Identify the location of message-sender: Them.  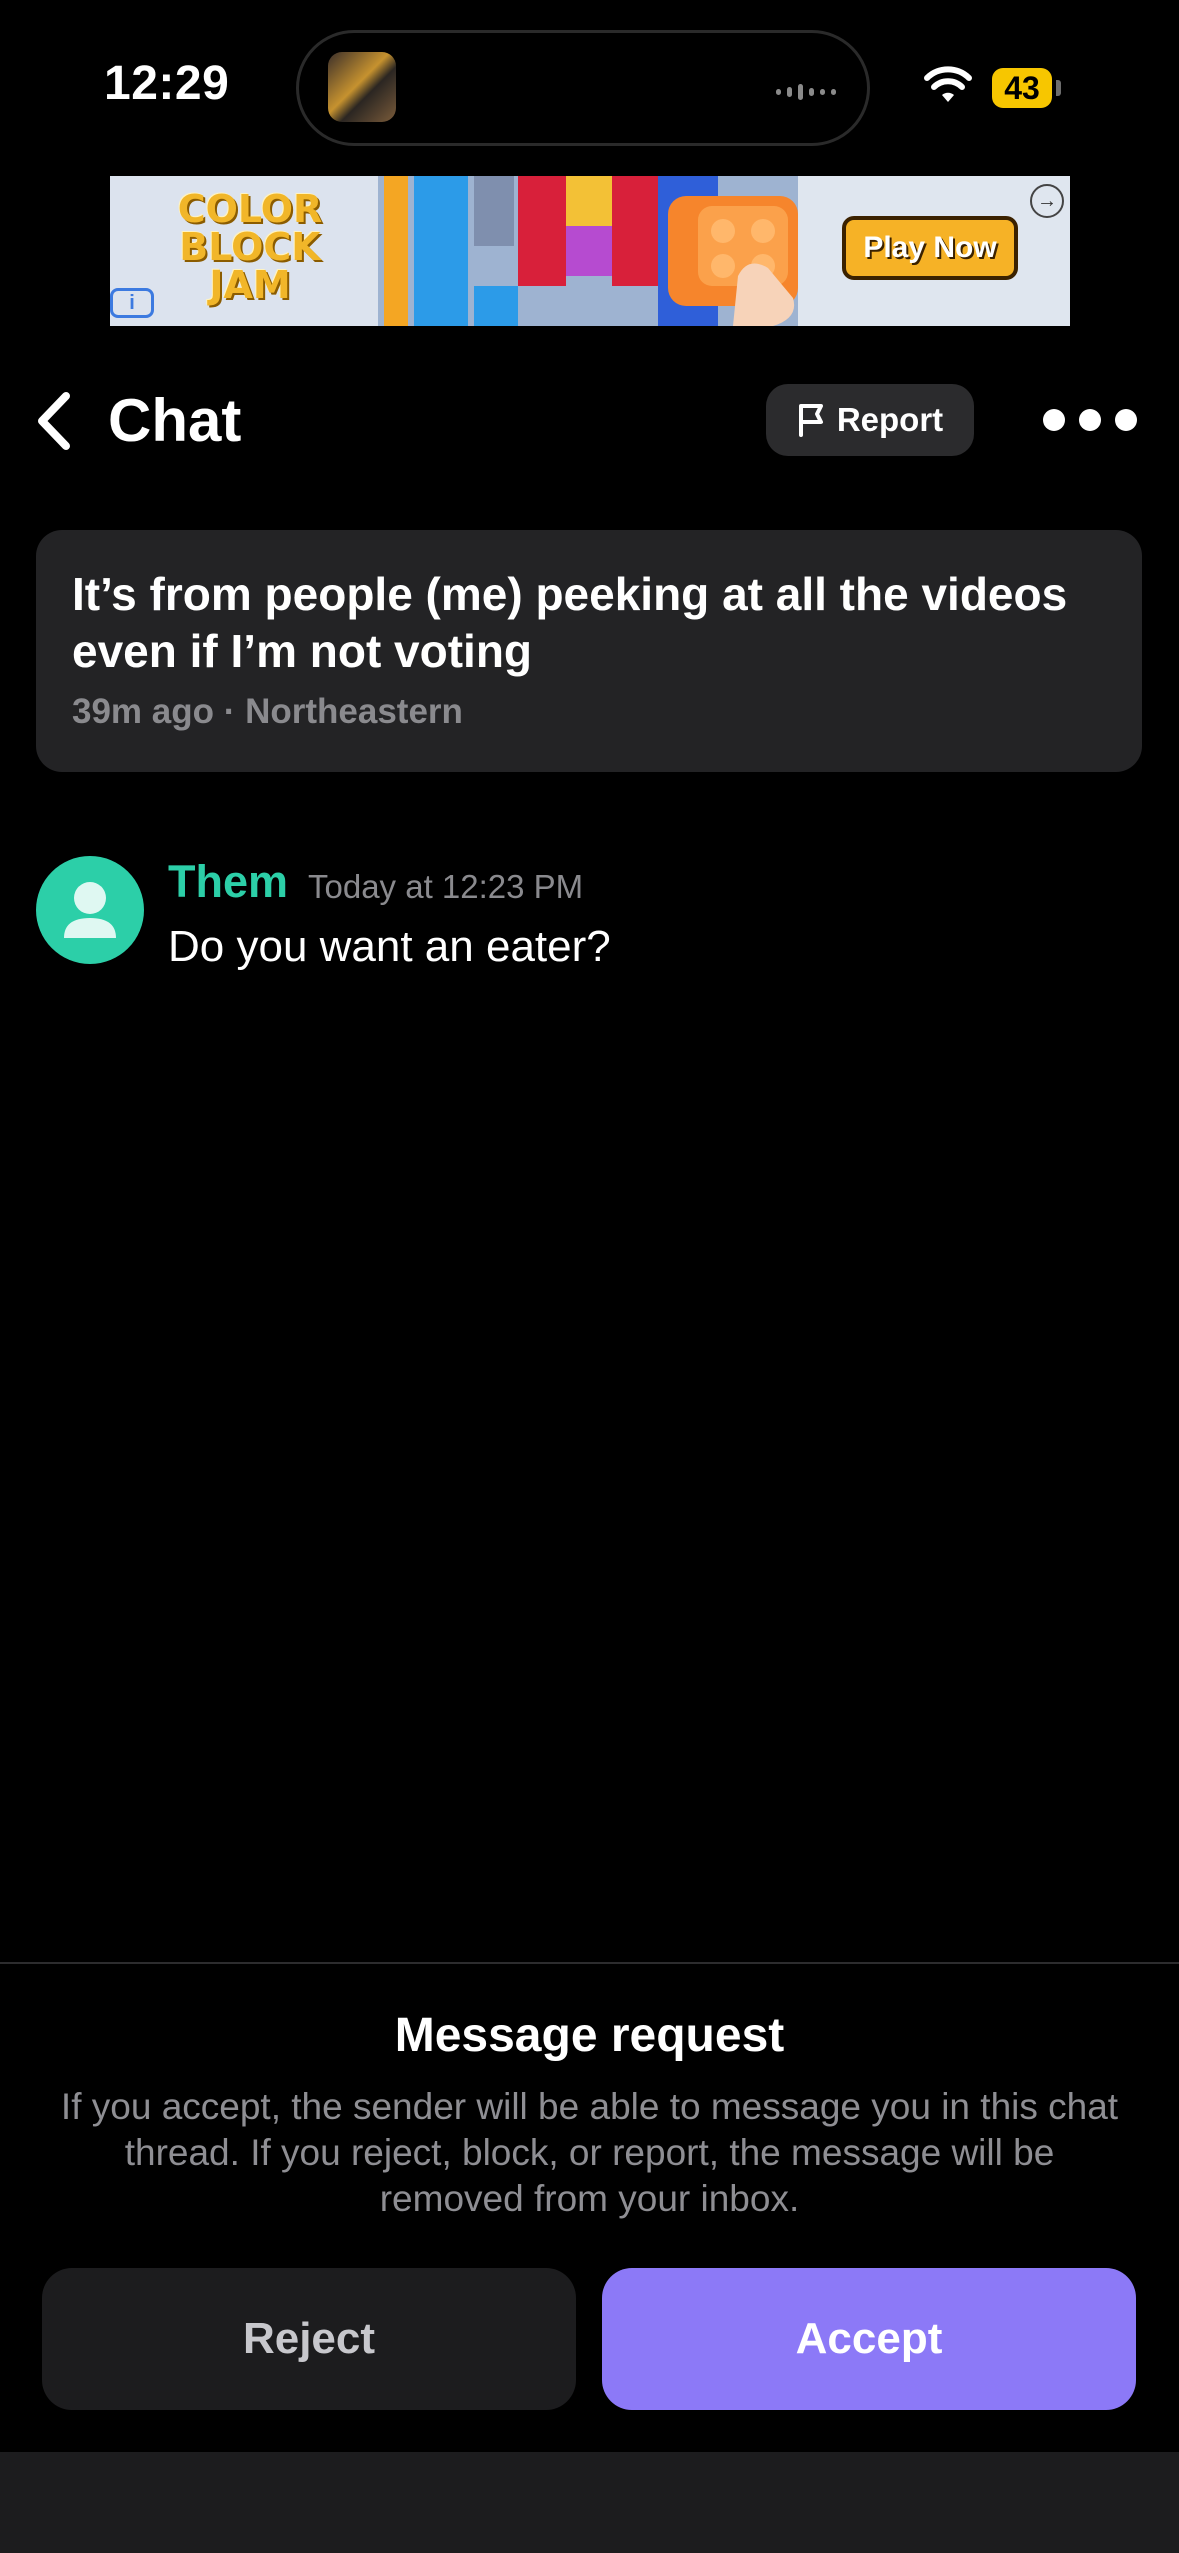
(228, 881).